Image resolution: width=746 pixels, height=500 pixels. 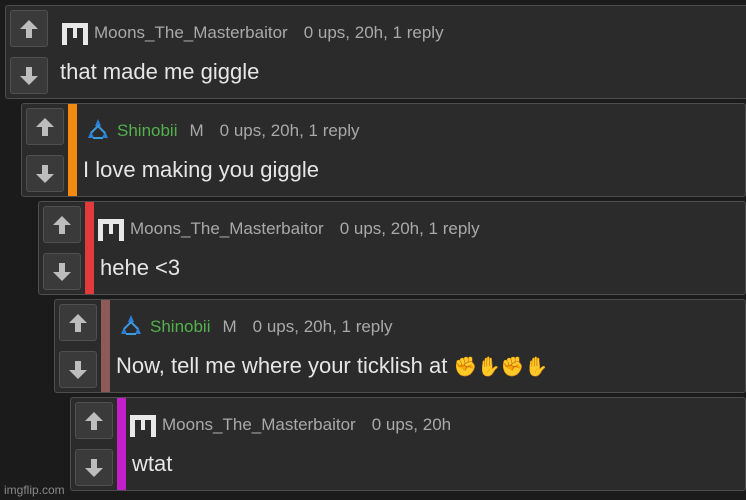 I want to click on hand-emoji-sequence: ✊✋✊✋, so click(x=501, y=367).